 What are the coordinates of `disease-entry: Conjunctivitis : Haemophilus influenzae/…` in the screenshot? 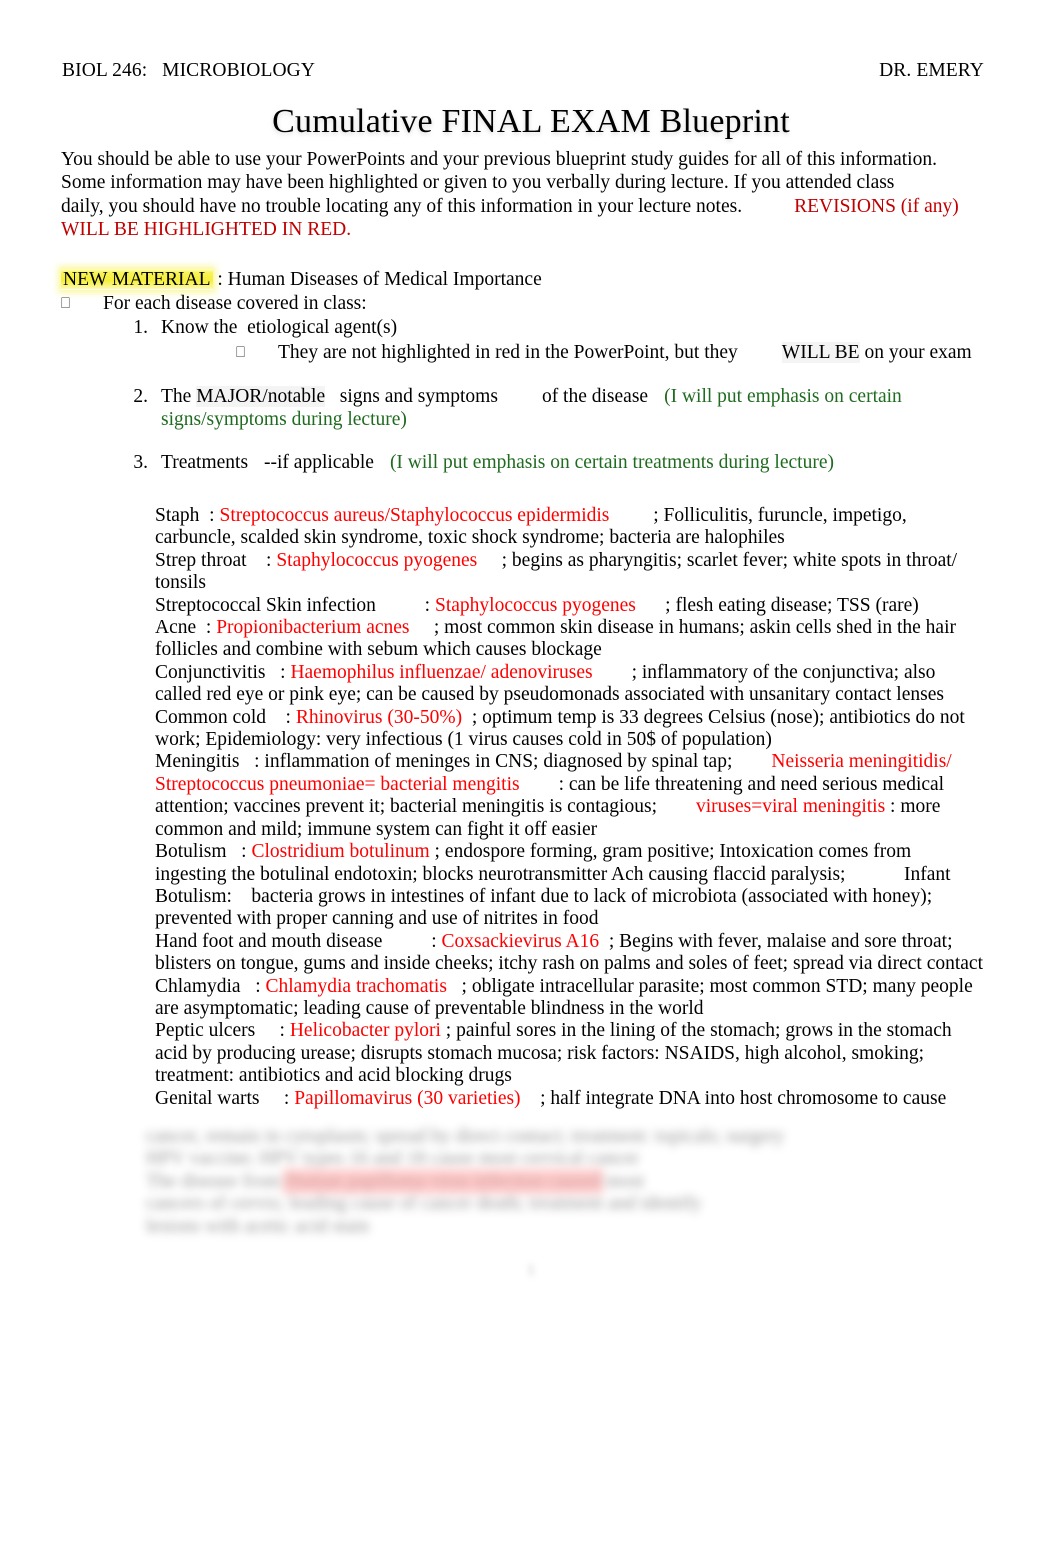 It's located at (569, 684).